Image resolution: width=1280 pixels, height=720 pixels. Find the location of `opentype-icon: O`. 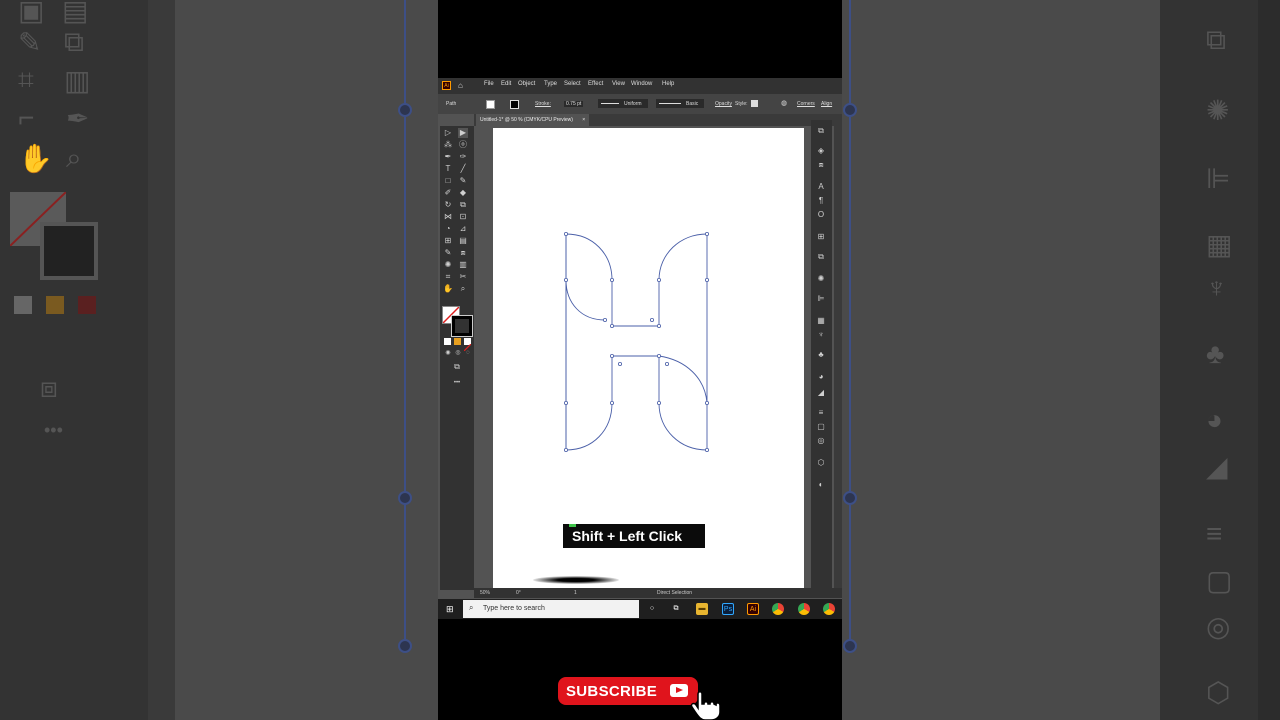

opentype-icon: O is located at coordinates (821, 215).